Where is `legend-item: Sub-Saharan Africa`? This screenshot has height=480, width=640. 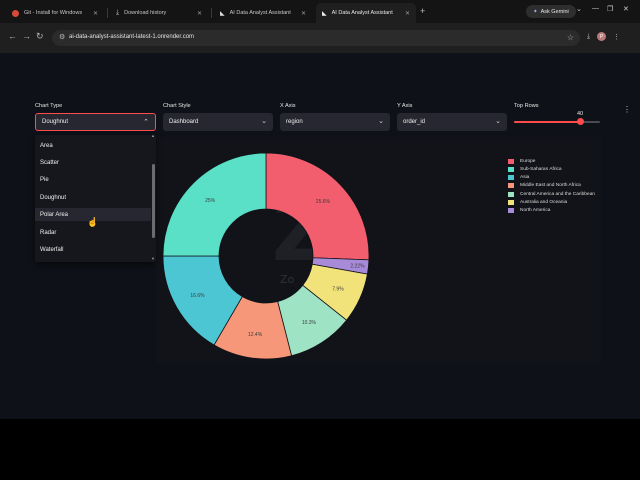 legend-item: Sub-Saharan Africa is located at coordinates (535, 169).